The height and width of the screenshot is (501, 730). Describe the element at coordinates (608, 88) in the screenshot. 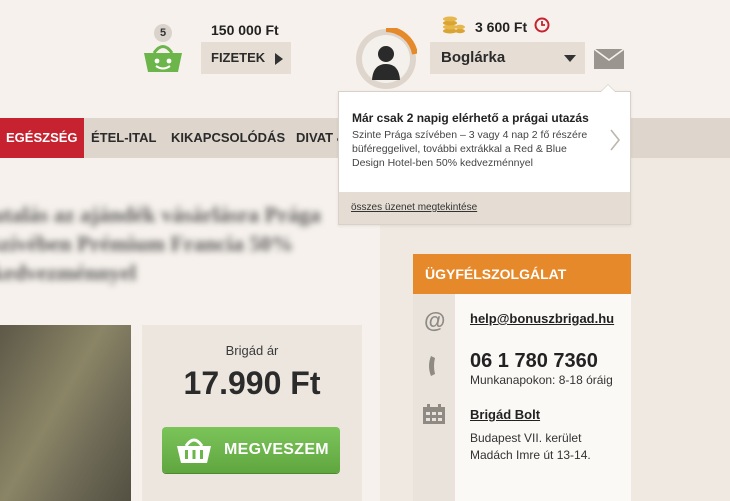

I see `popup-caret-inner` at that location.